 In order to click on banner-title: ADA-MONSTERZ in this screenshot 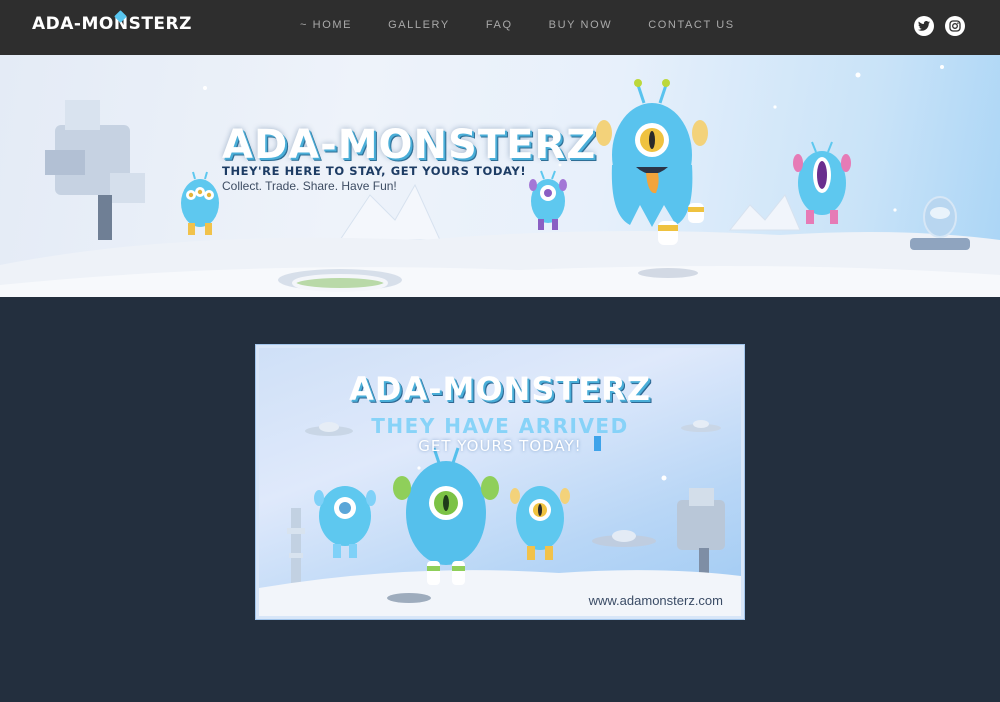, I will do `click(500, 389)`.